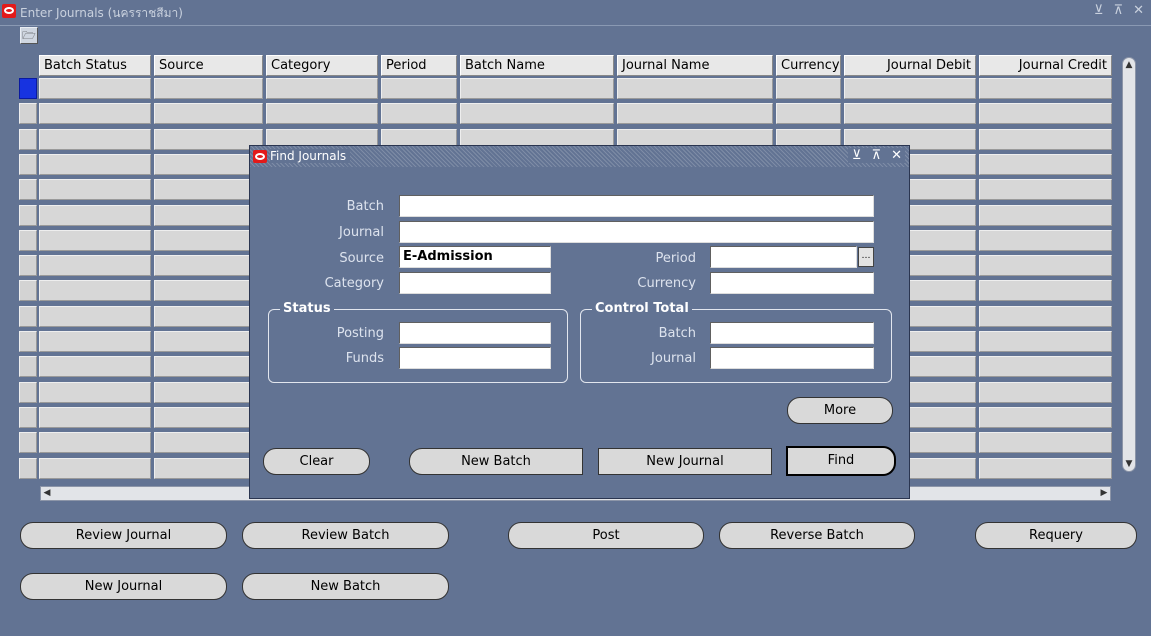 This screenshot has height=636, width=1151. I want to click on review-batch-button: Review Batch, so click(345, 535).